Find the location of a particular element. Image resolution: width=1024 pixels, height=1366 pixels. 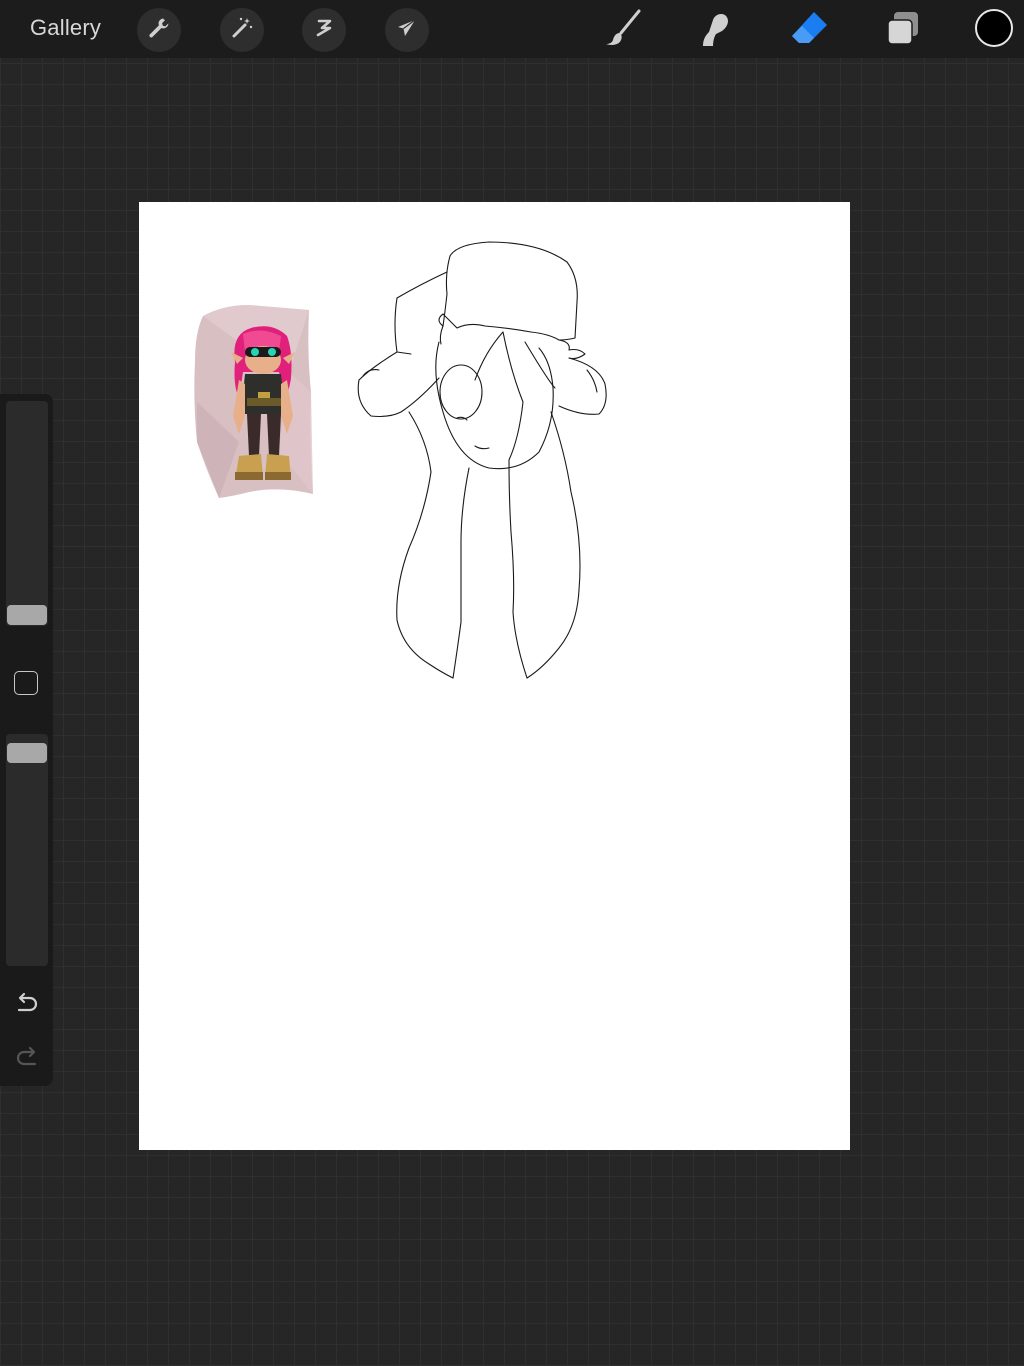

wrench-icon is located at coordinates (159, 30).